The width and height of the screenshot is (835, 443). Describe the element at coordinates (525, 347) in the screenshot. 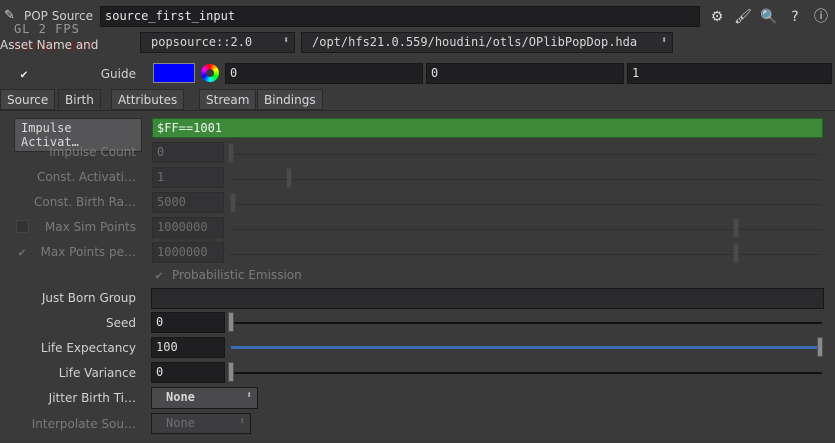

I see `life-expectancy-slider` at that location.